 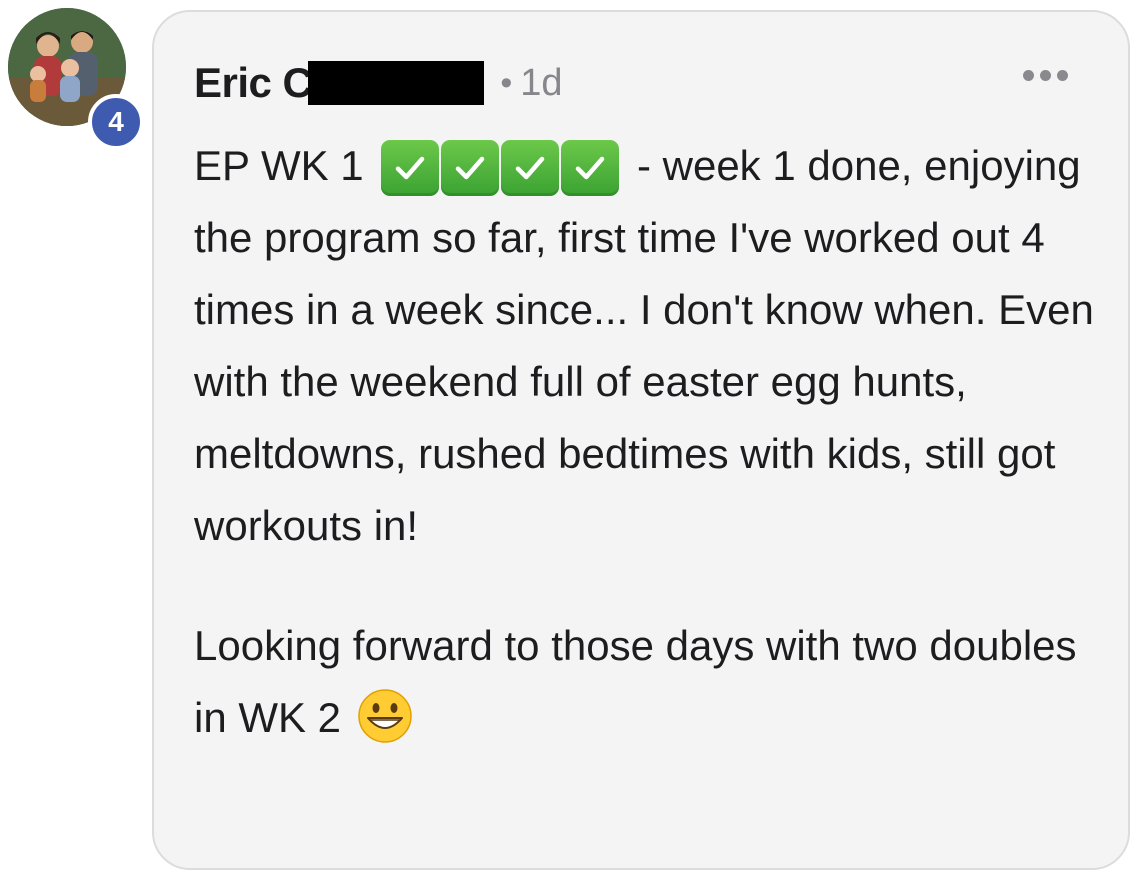 What do you see at coordinates (385, 716) in the screenshot?
I see `grinning-face-icon` at bounding box center [385, 716].